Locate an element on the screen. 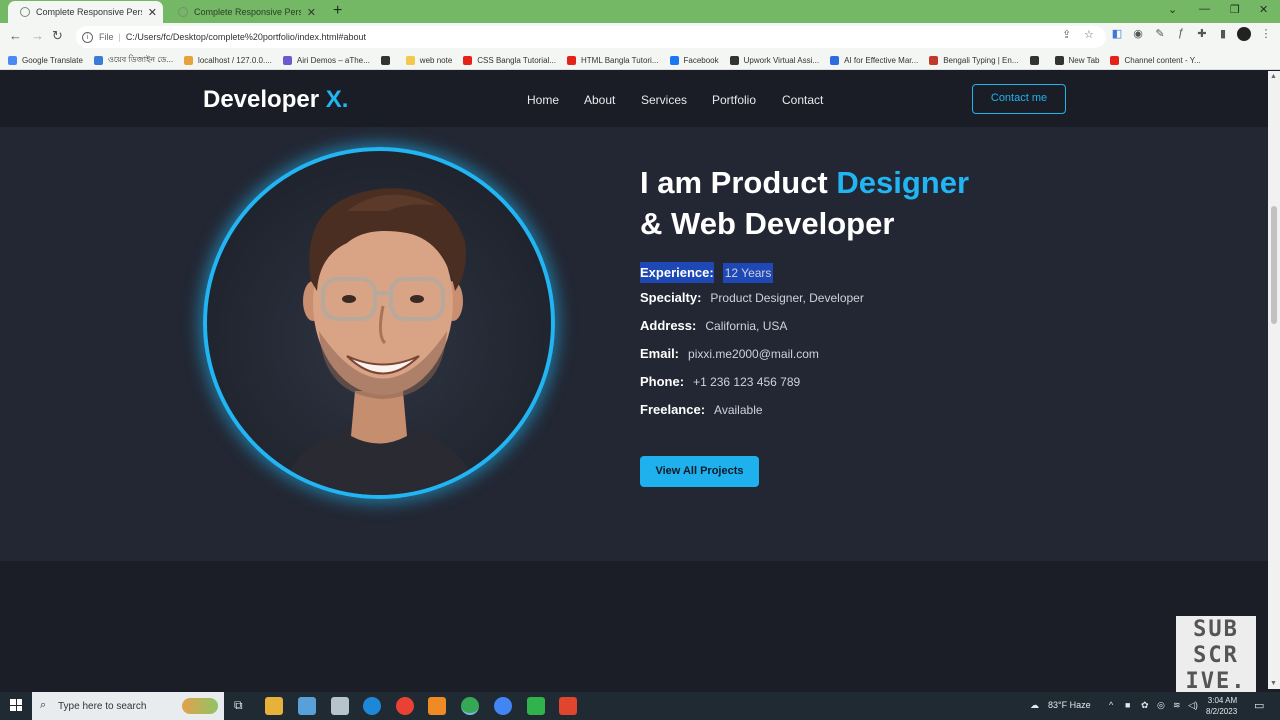 The height and width of the screenshot is (720, 1280). bookmark-item: Google Translate is located at coordinates (45, 60).